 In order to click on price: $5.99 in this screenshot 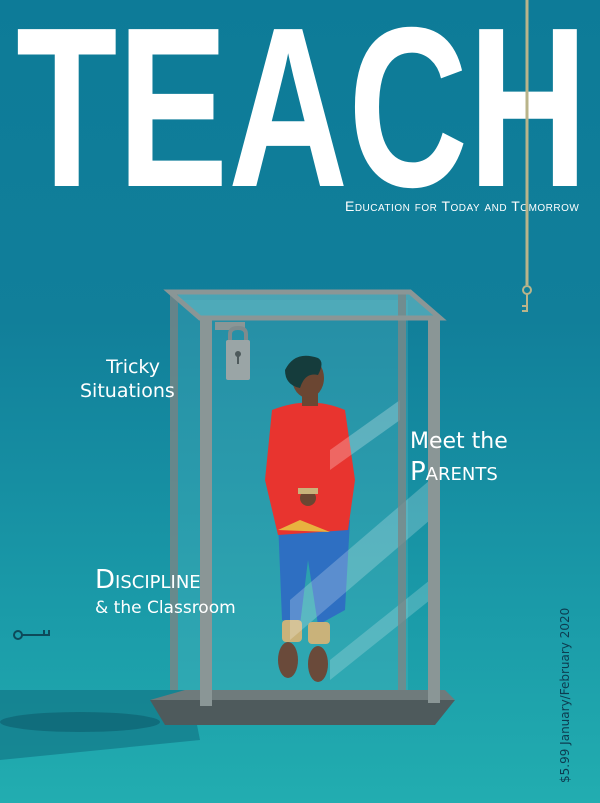, I will do `click(565, 765)`.